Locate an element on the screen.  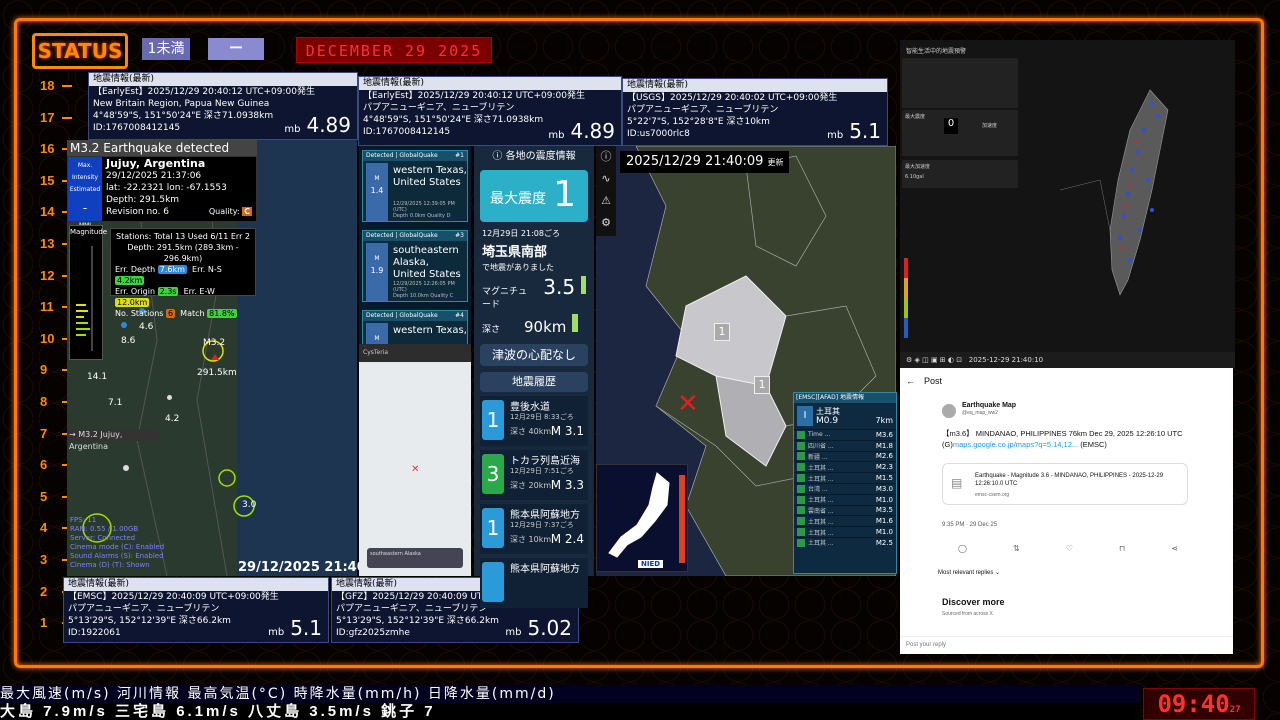
history-region: 豊後水道 is located at coordinates (530, 407).